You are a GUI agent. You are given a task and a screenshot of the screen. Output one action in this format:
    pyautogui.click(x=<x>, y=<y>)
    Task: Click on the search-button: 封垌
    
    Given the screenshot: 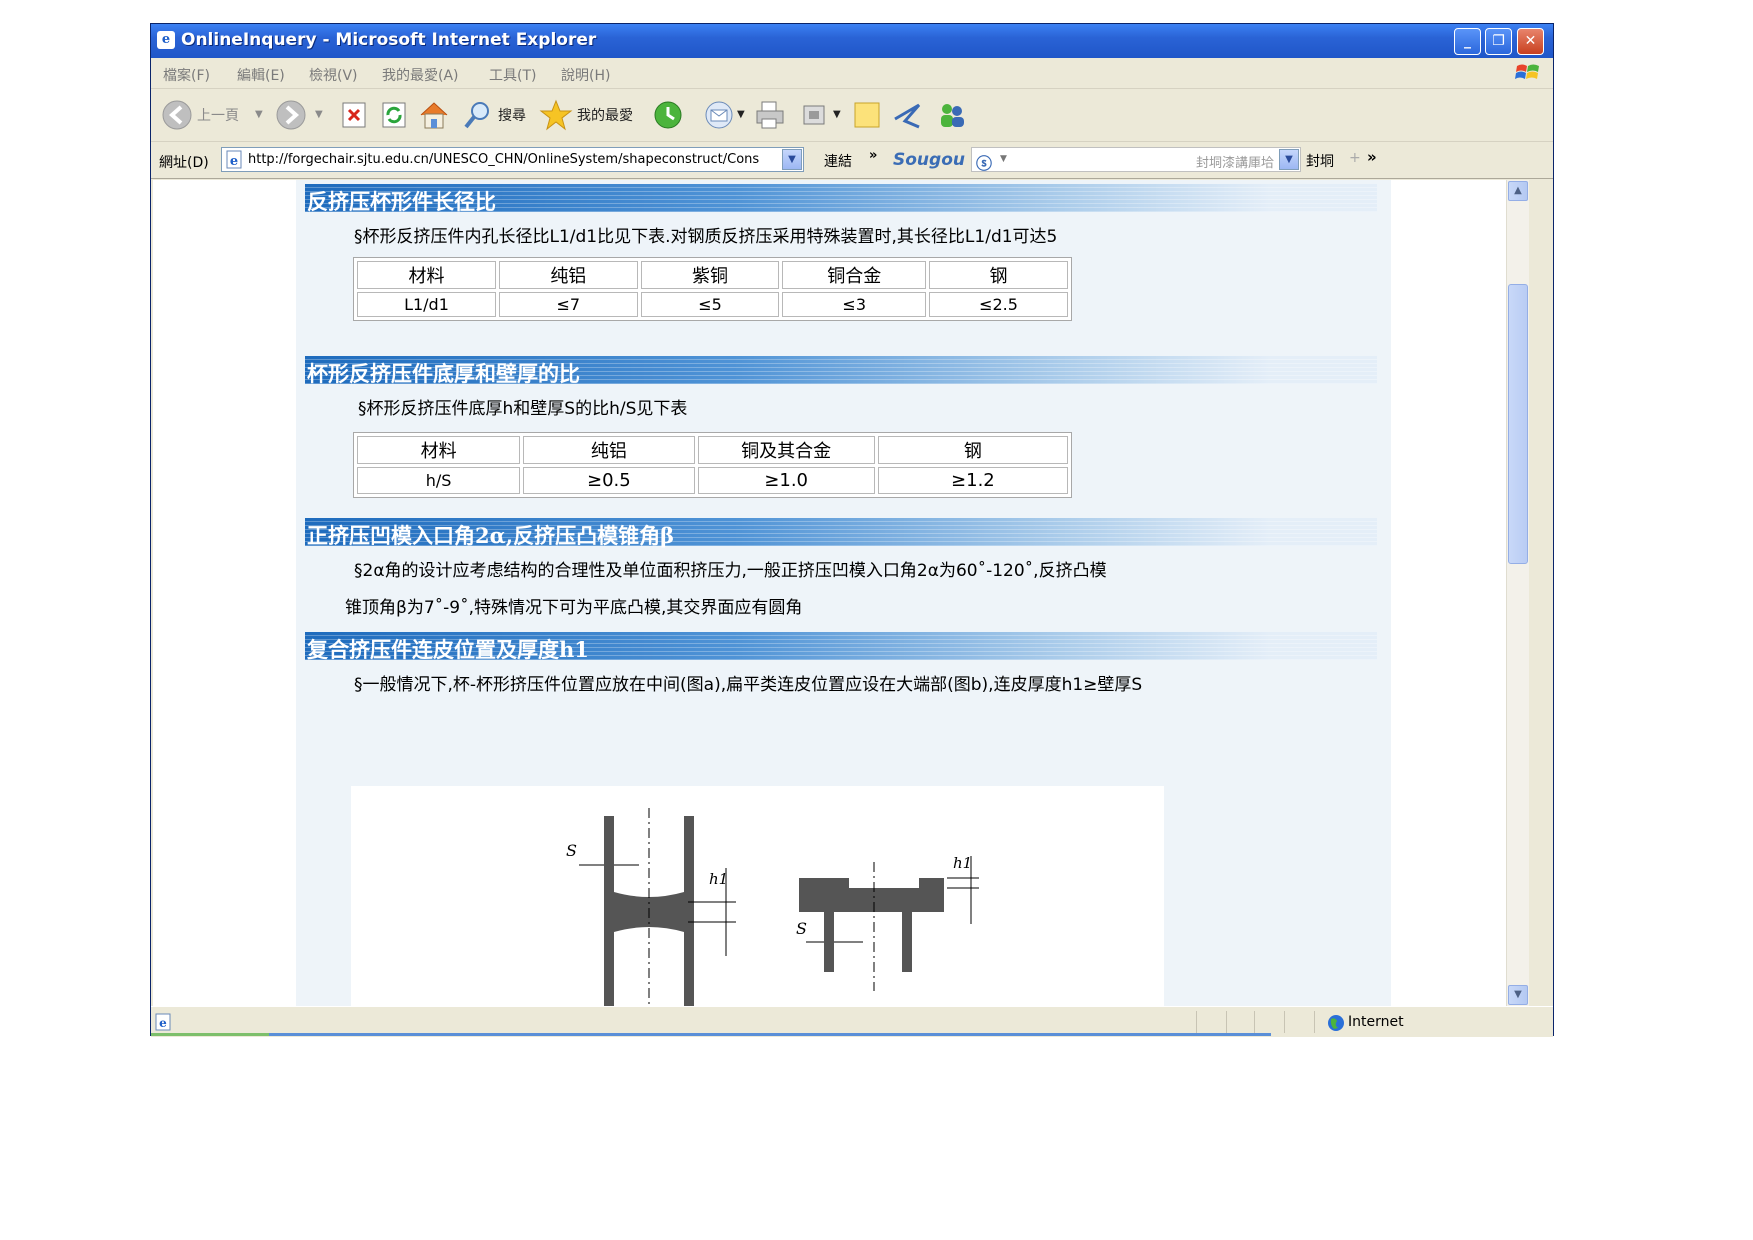 What is the action you would take?
    pyautogui.click(x=1320, y=161)
    